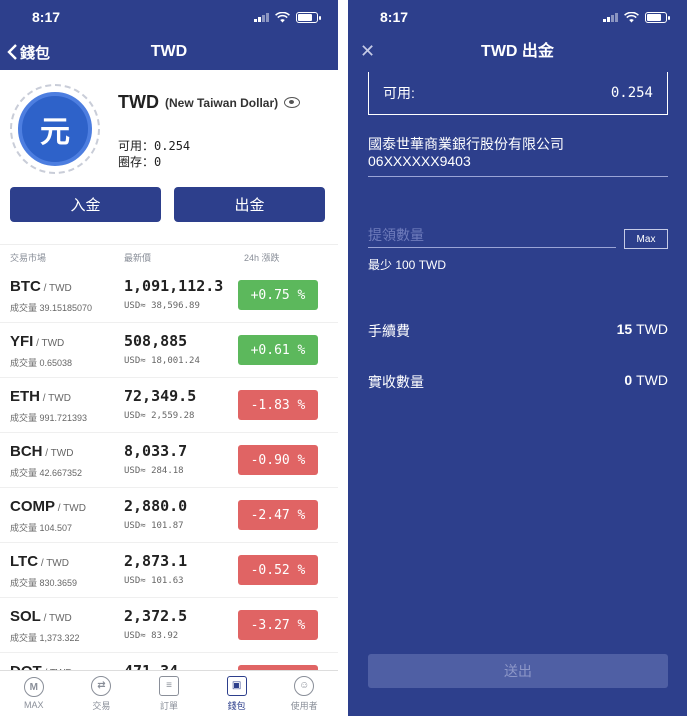 The image size is (687, 716). Describe the element at coordinates (517, 17) in the screenshot. I see `status-bar: 8:17` at that location.